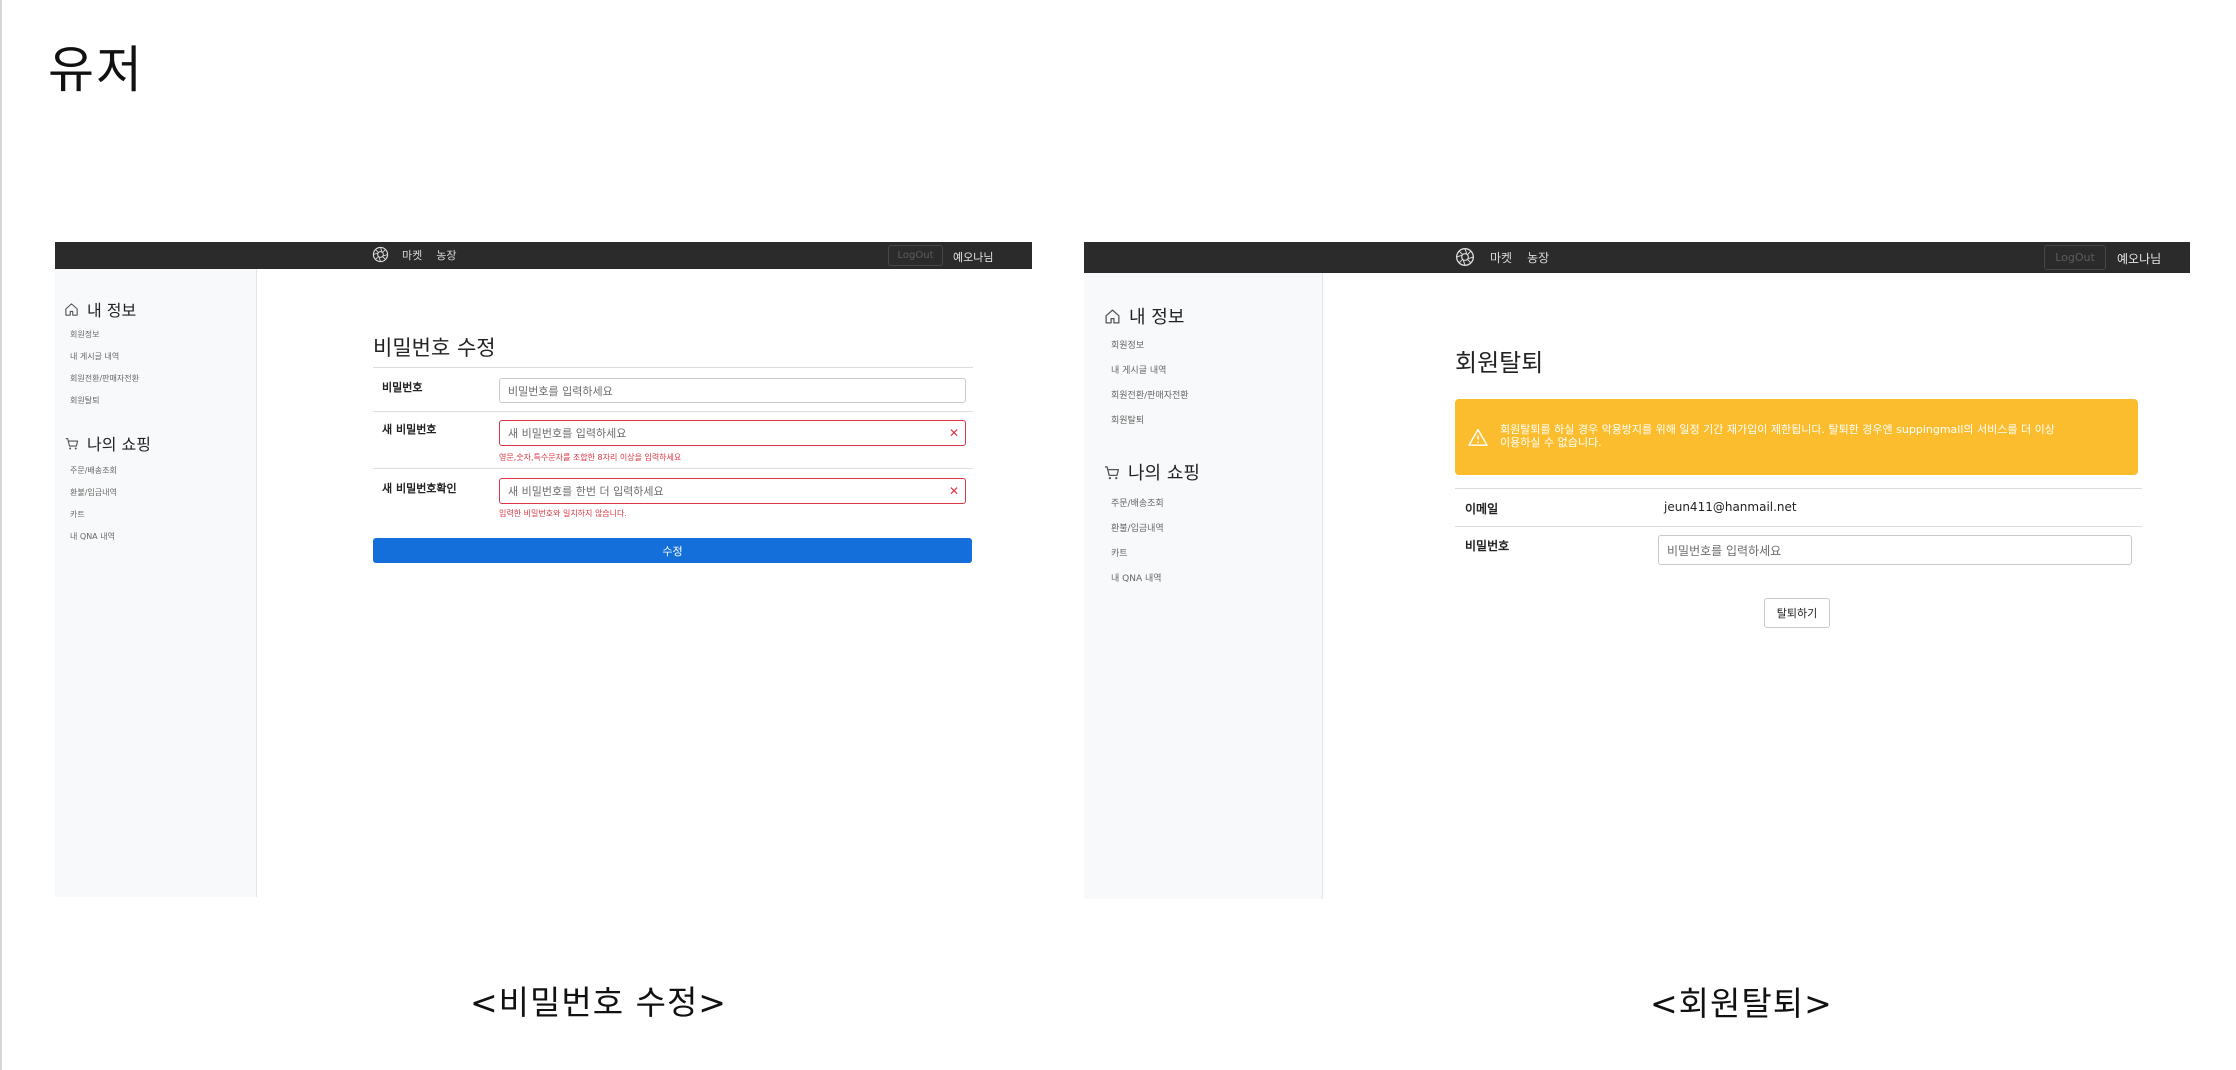 This screenshot has height=1070, width=2236. I want to click on form-title: 비밀번호 수정, so click(434, 348).